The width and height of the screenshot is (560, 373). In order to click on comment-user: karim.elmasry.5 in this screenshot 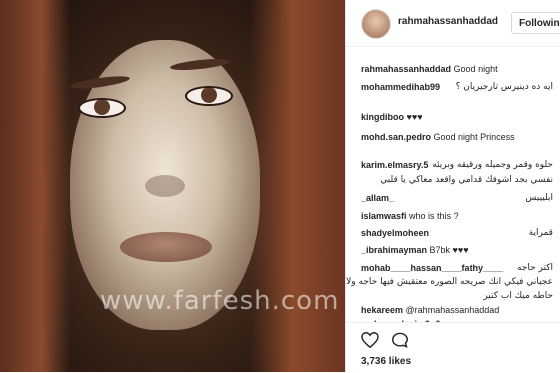, I will do `click(394, 165)`.